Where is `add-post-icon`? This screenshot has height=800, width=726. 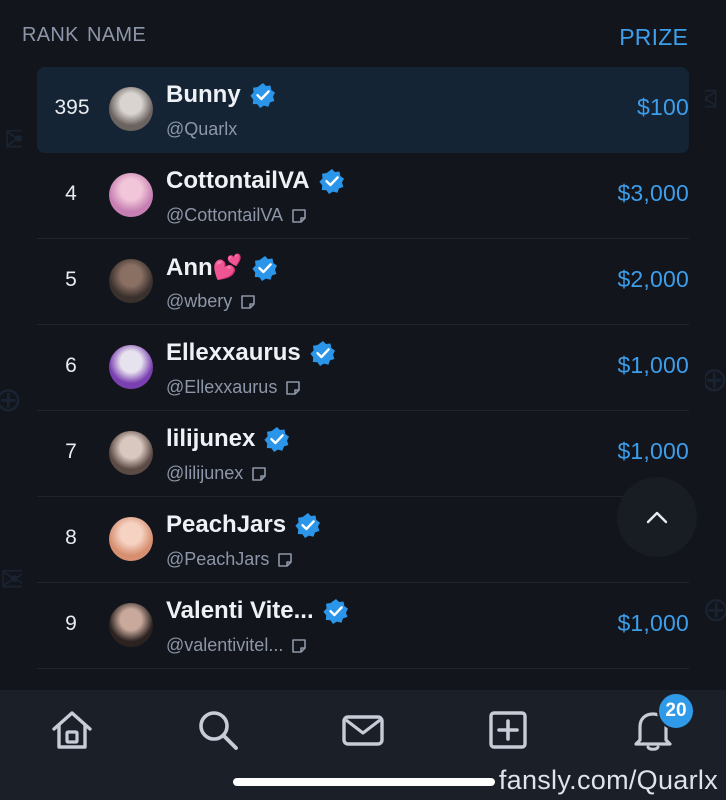 add-post-icon is located at coordinates (508, 730).